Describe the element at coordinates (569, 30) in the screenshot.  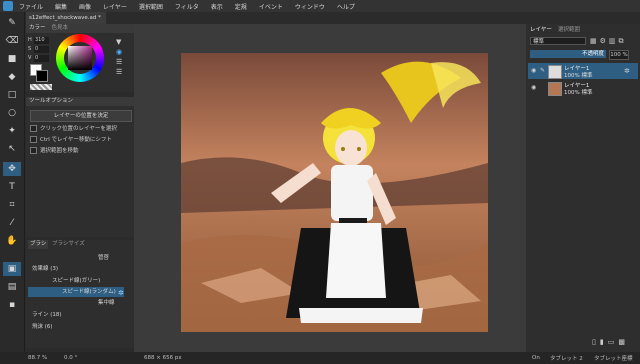
I see `tab-selection: 選択範囲` at that location.